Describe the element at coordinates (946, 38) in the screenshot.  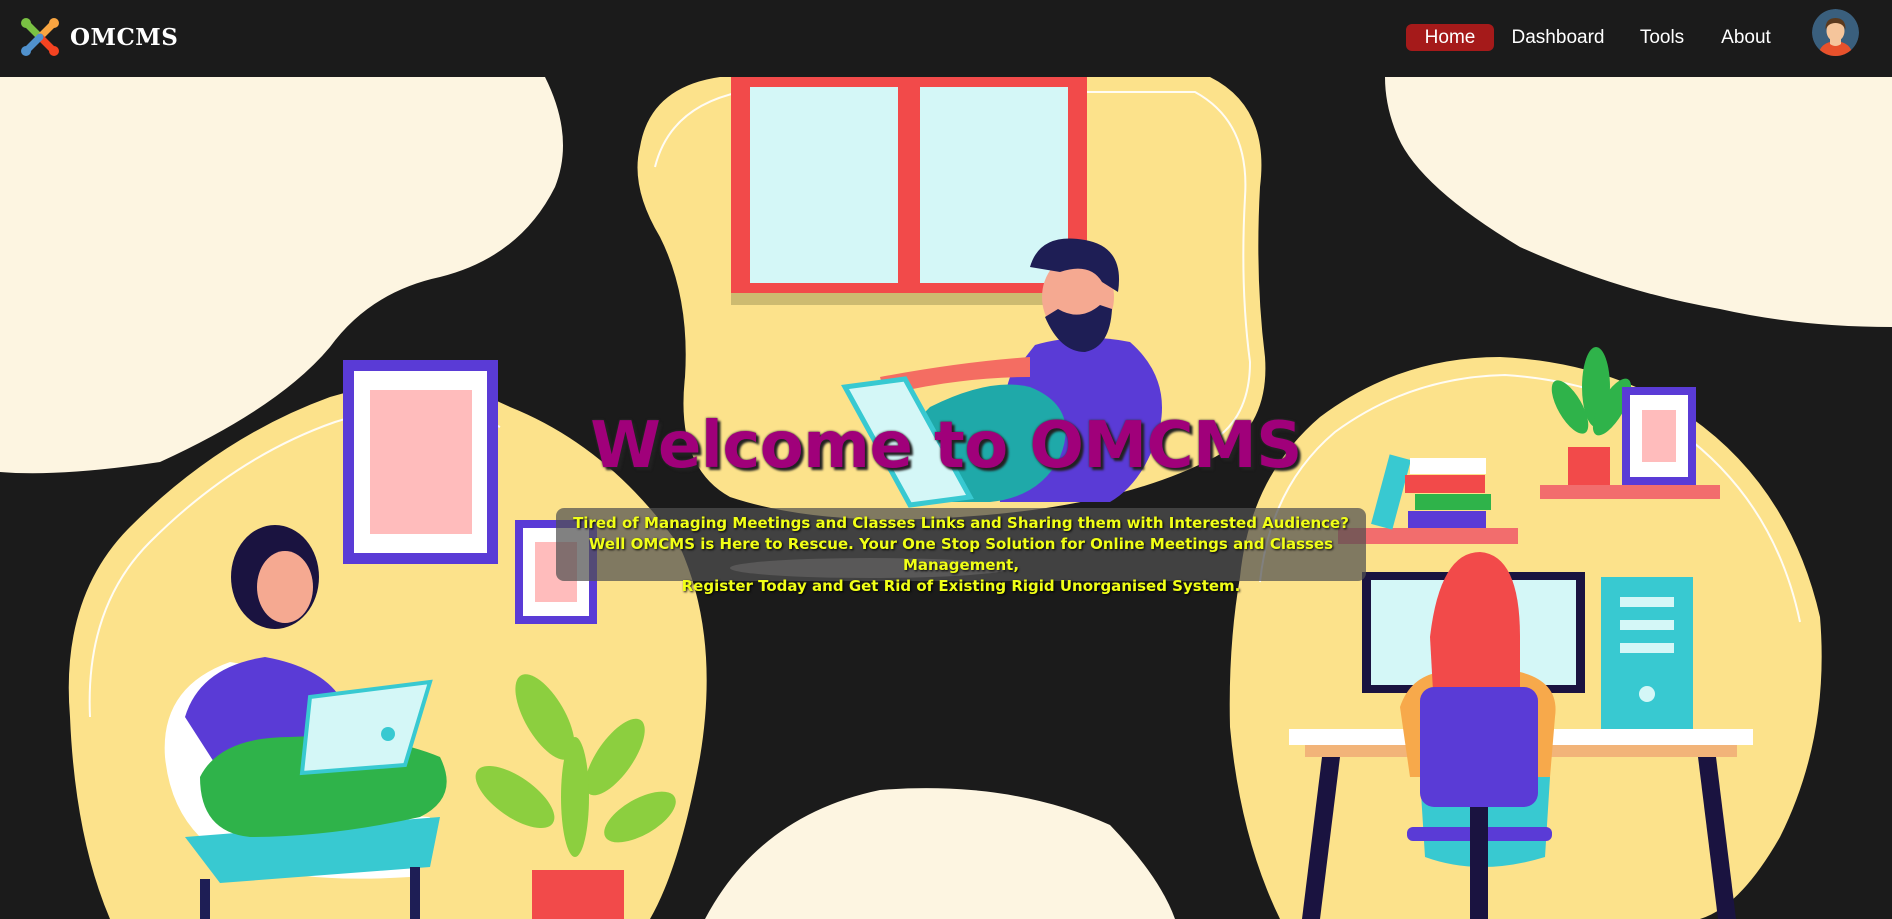
I see `top-navbar: OMCMS Home Dashboard Tools About` at that location.